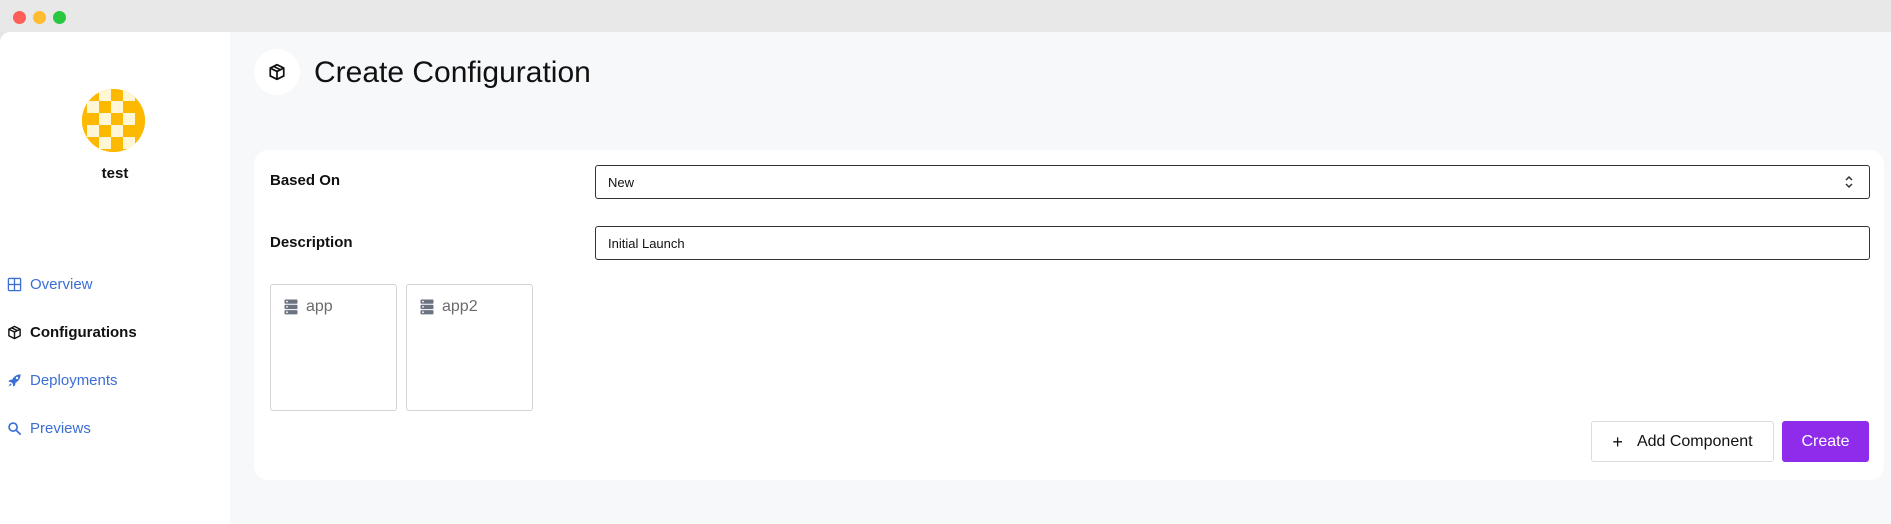 The image size is (1891, 524). Describe the element at coordinates (1232, 182) in the screenshot. I see `based-on-select: New` at that location.